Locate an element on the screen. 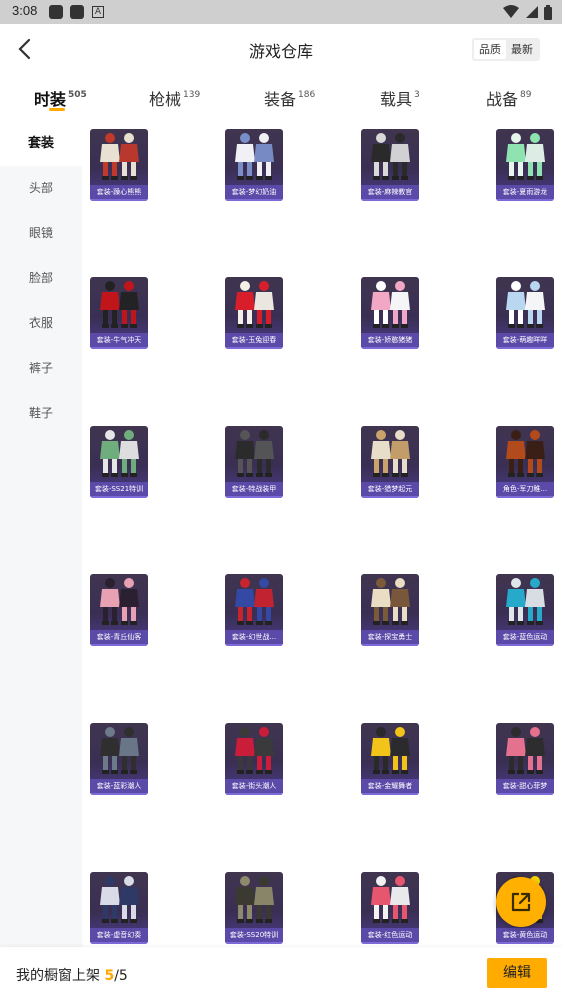 Image resolution: width=562 pixels, height=999 pixels. outfit-card: 套装-青丘仙客 is located at coordinates (119, 610).